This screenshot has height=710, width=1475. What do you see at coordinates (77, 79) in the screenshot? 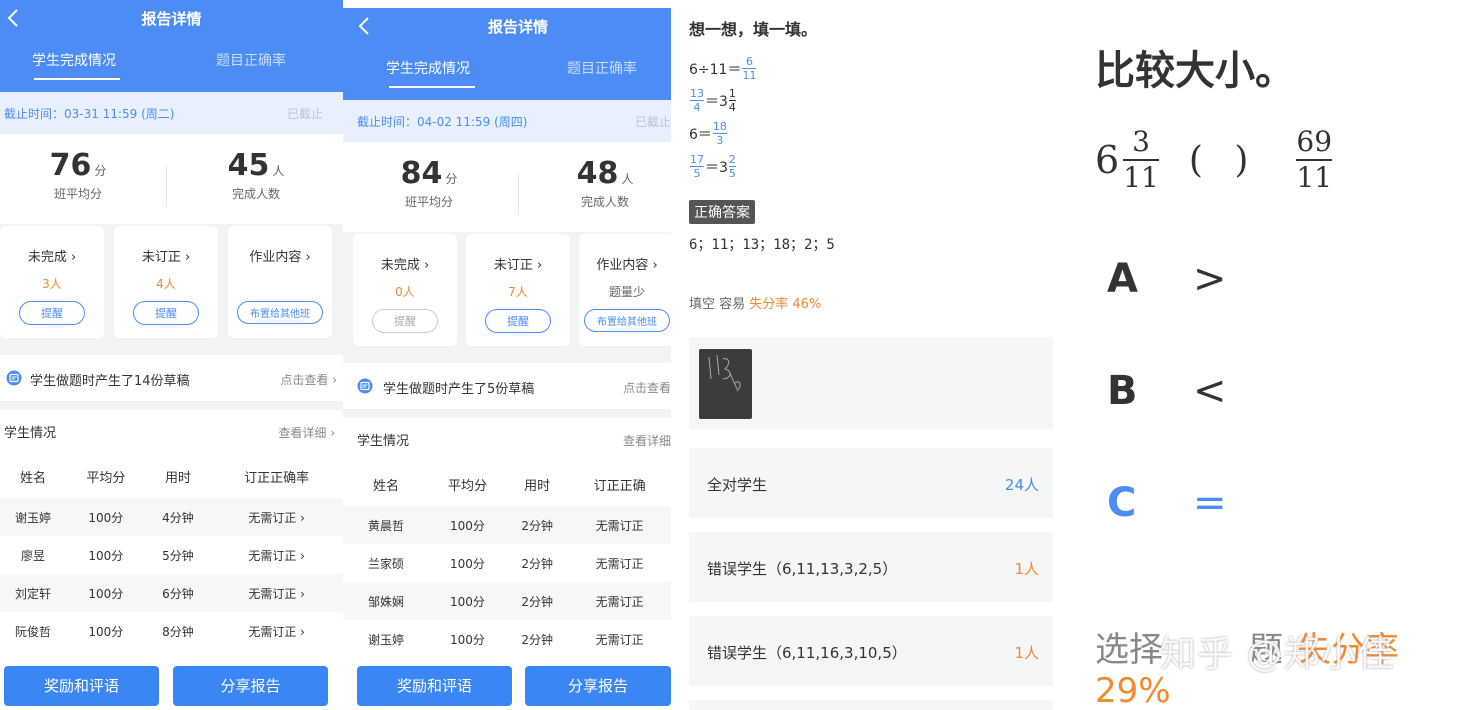
I see `tab-underline` at bounding box center [77, 79].